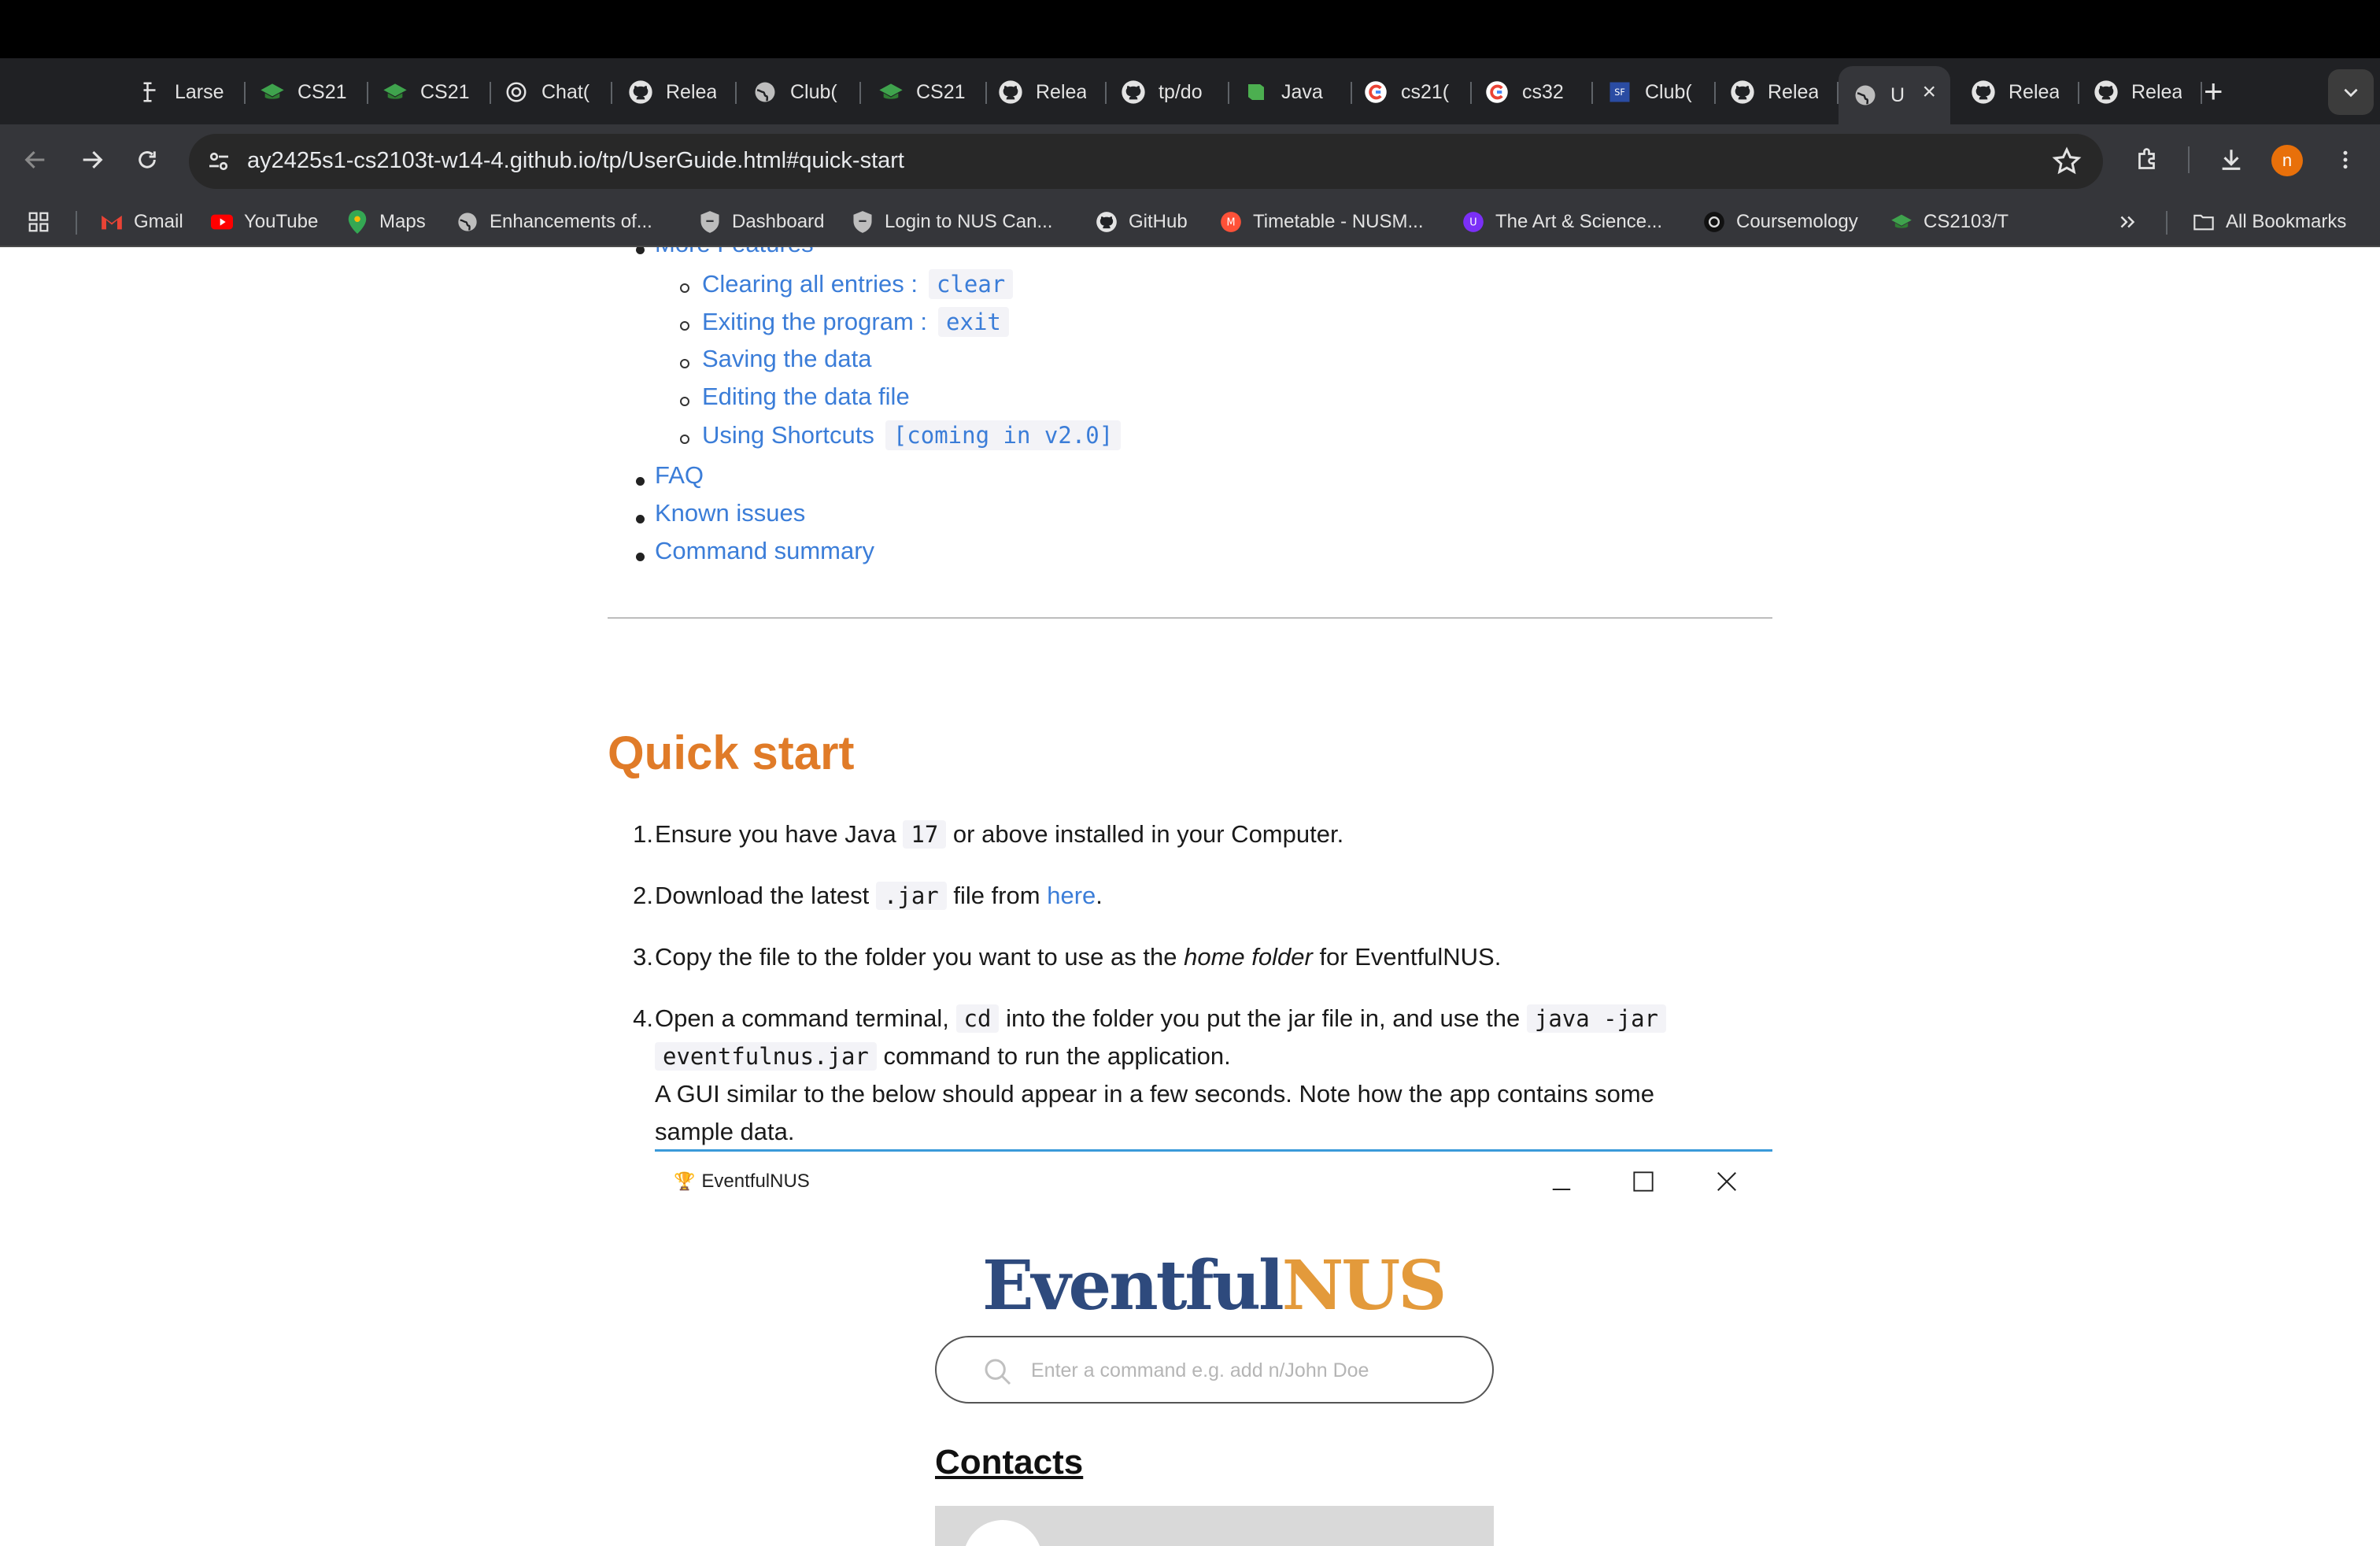 Image resolution: width=2380 pixels, height=1546 pixels. What do you see at coordinates (1256, 93) in the screenshot?
I see `book-icon` at bounding box center [1256, 93].